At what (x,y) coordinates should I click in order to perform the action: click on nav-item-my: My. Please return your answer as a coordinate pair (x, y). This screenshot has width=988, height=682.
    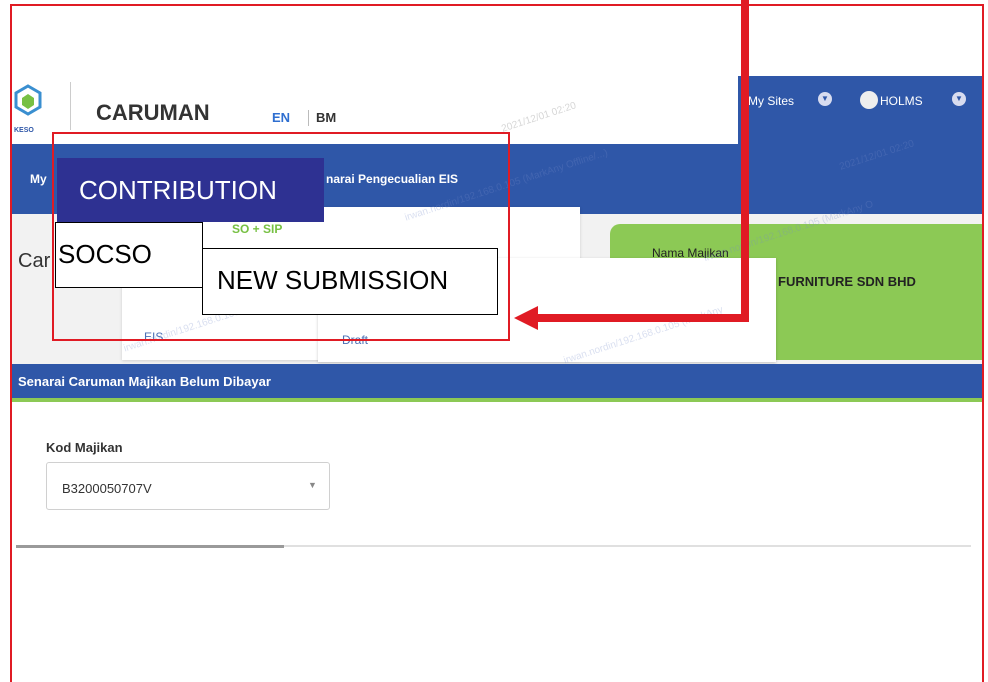
    Looking at the image, I should click on (38, 179).